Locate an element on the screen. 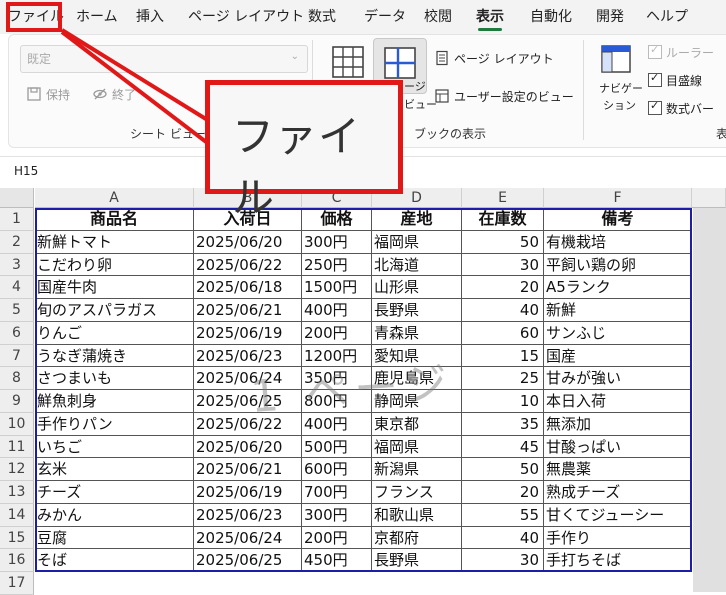  callout-text: ファイル is located at coordinates (297, 167).